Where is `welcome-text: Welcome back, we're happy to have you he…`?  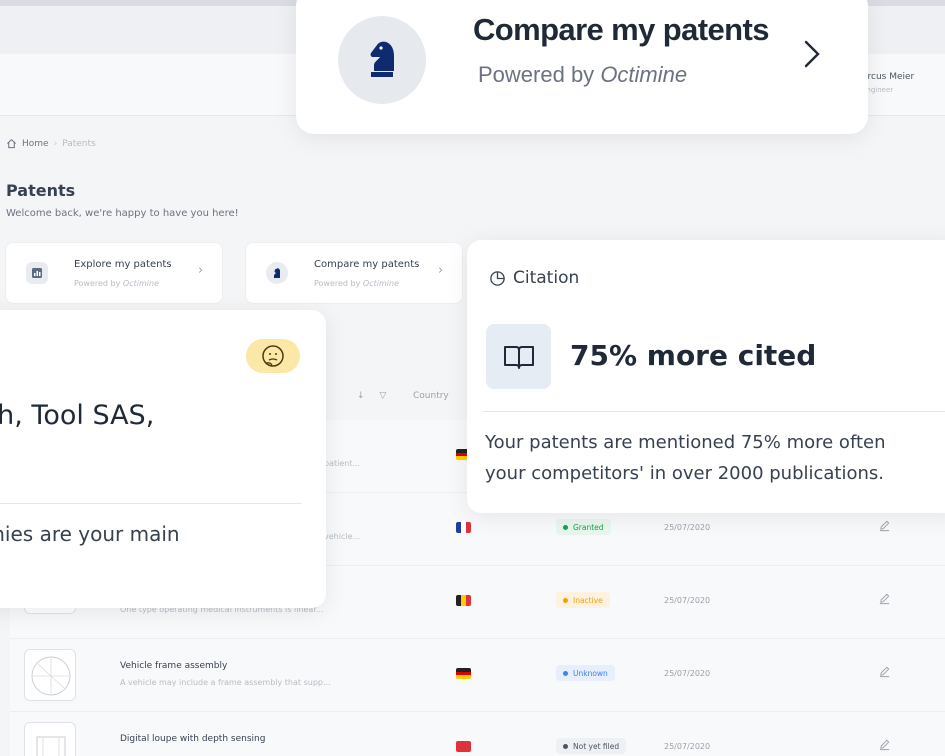 welcome-text: Welcome back, we're happy to have you he… is located at coordinates (122, 213).